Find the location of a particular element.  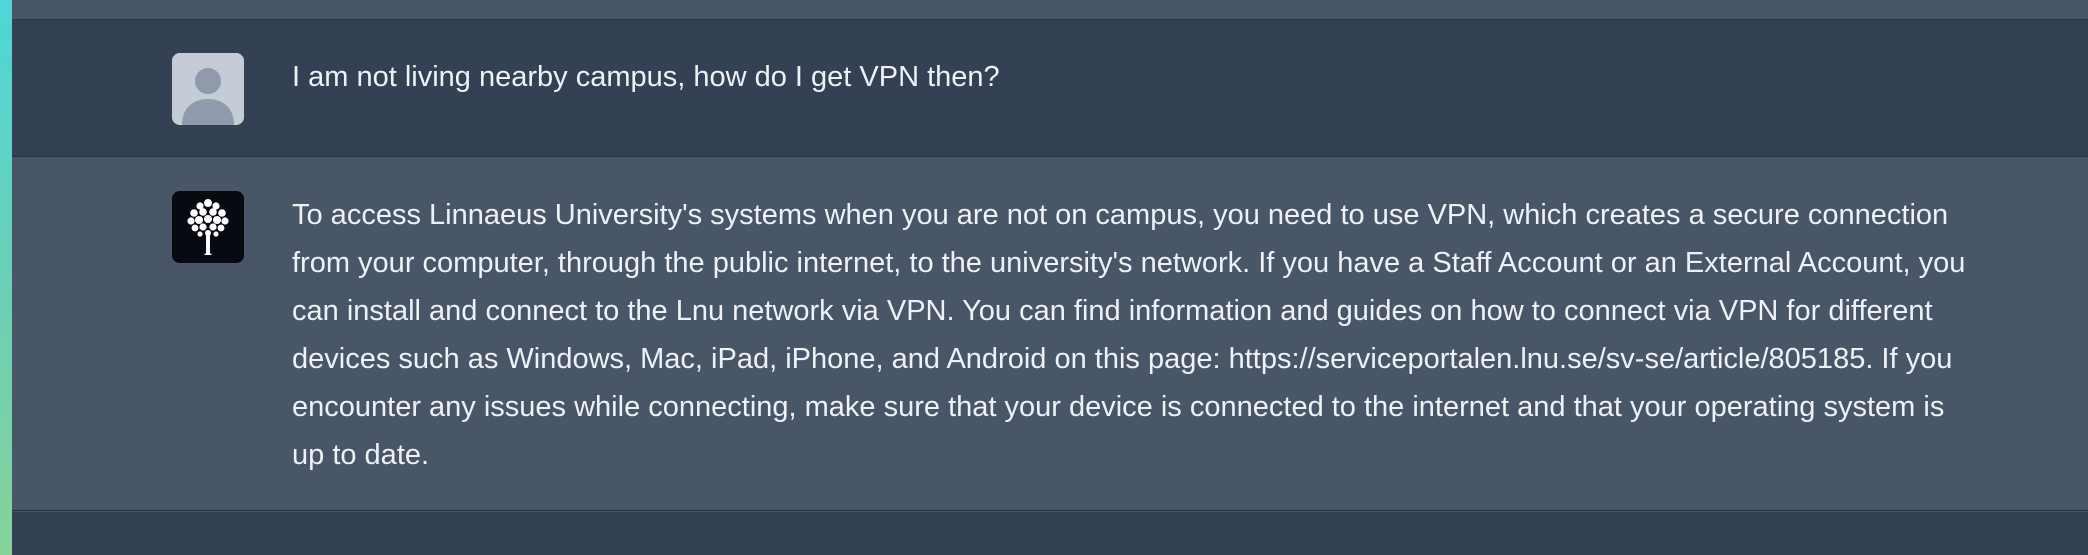

user-avatar is located at coordinates (208, 89).